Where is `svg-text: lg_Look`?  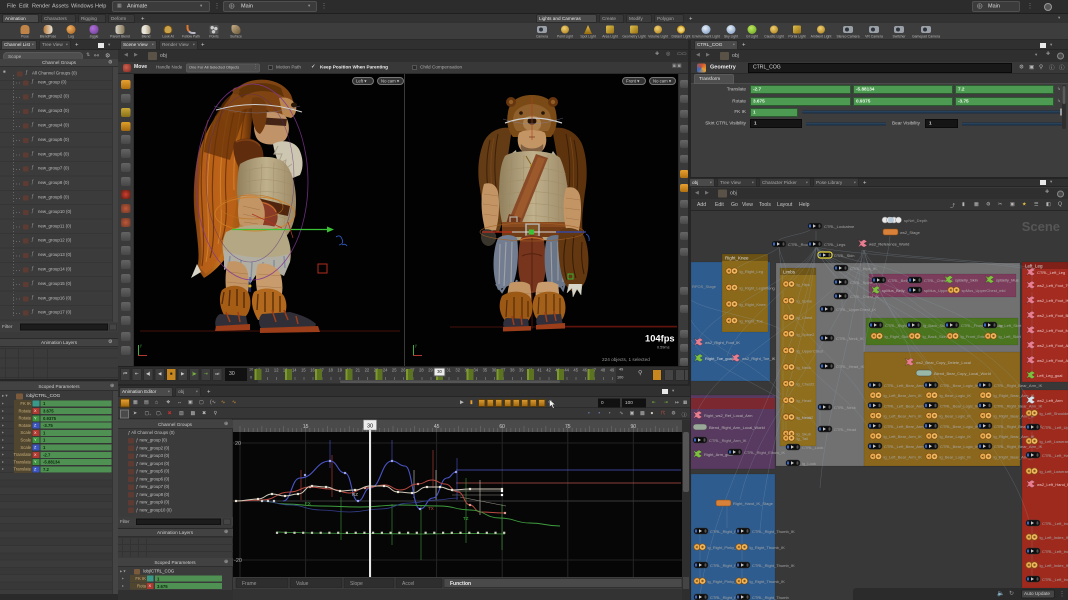
svg-text: lg_Look is located at coordinates (809, 463).